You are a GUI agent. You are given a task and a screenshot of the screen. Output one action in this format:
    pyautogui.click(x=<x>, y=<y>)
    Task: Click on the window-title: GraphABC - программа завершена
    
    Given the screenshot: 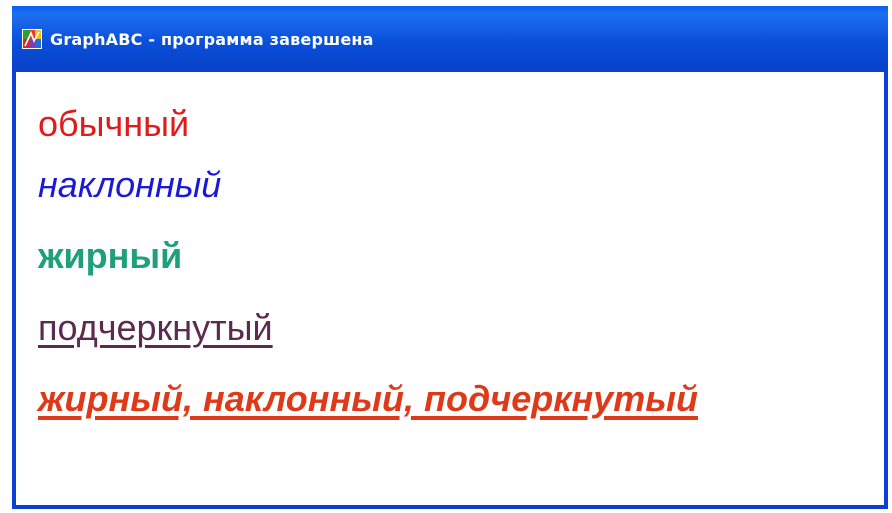 What is the action you would take?
    pyautogui.click(x=212, y=39)
    